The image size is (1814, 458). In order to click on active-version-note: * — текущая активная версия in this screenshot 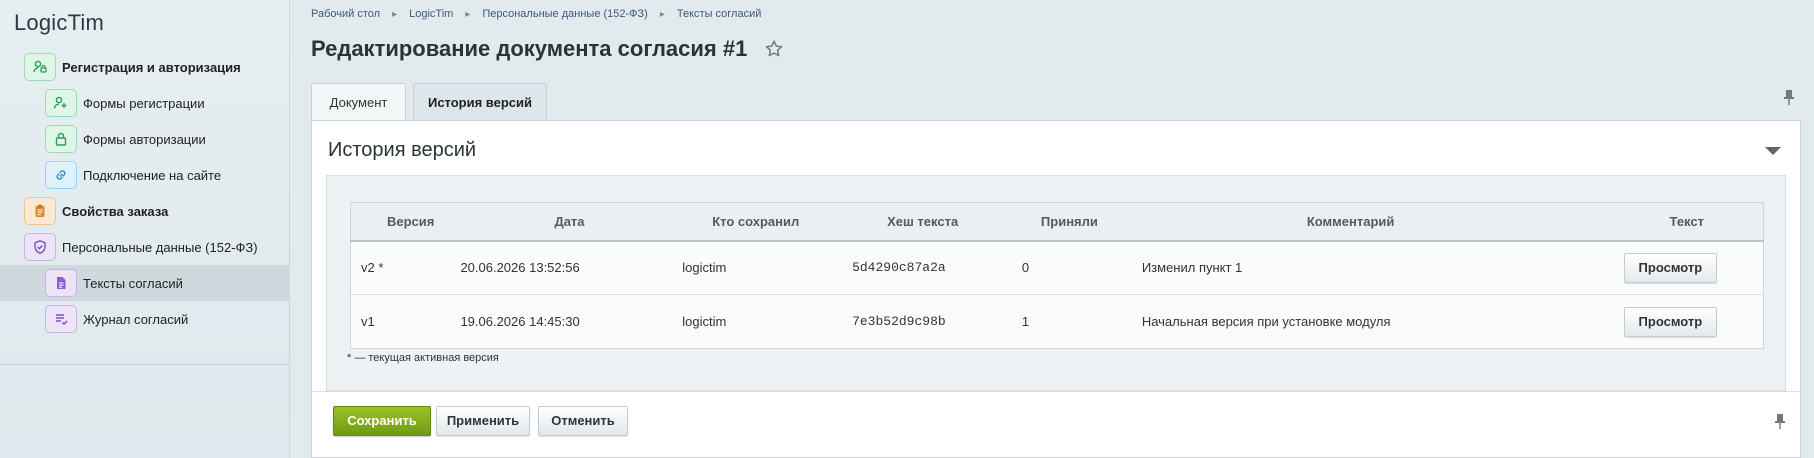, I will do `click(423, 358)`.